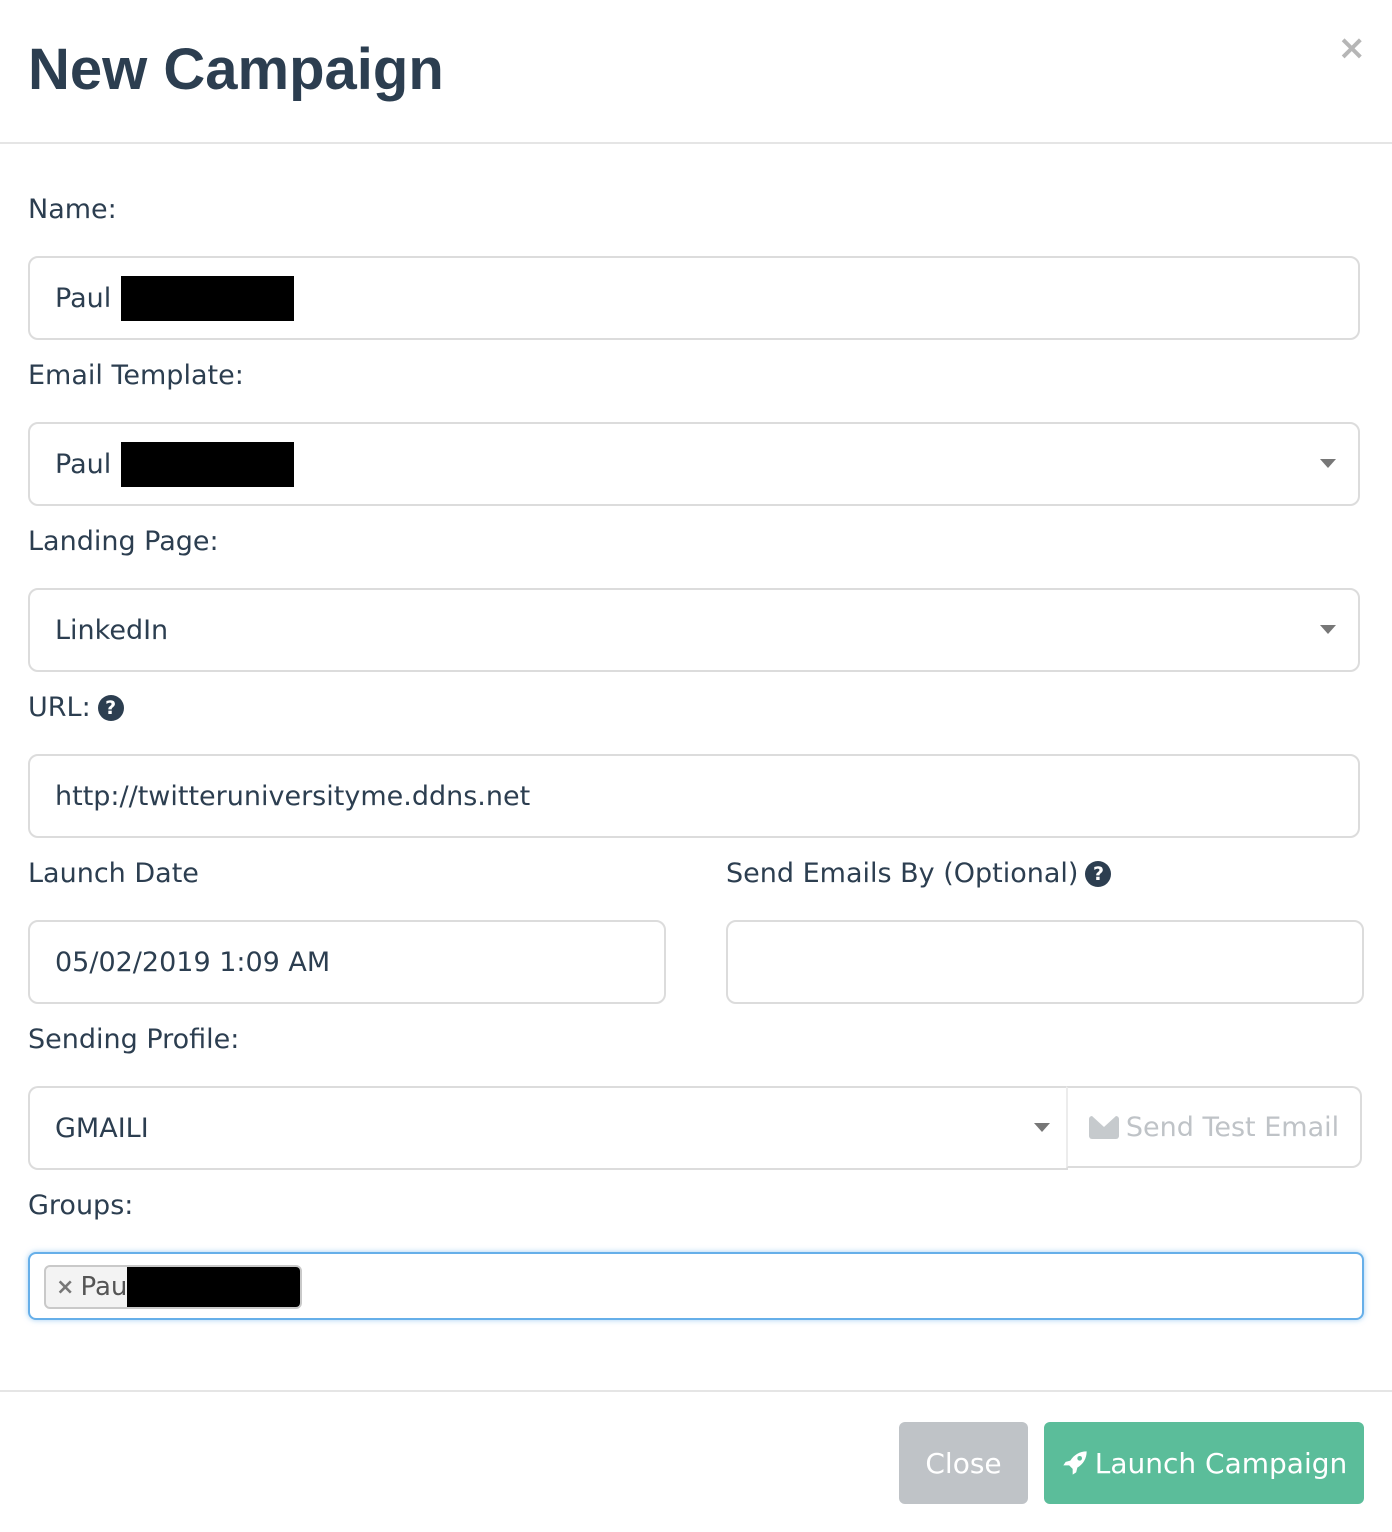  Describe the element at coordinates (65, 1287) in the screenshot. I see `remove-tag-icon: ×` at that location.